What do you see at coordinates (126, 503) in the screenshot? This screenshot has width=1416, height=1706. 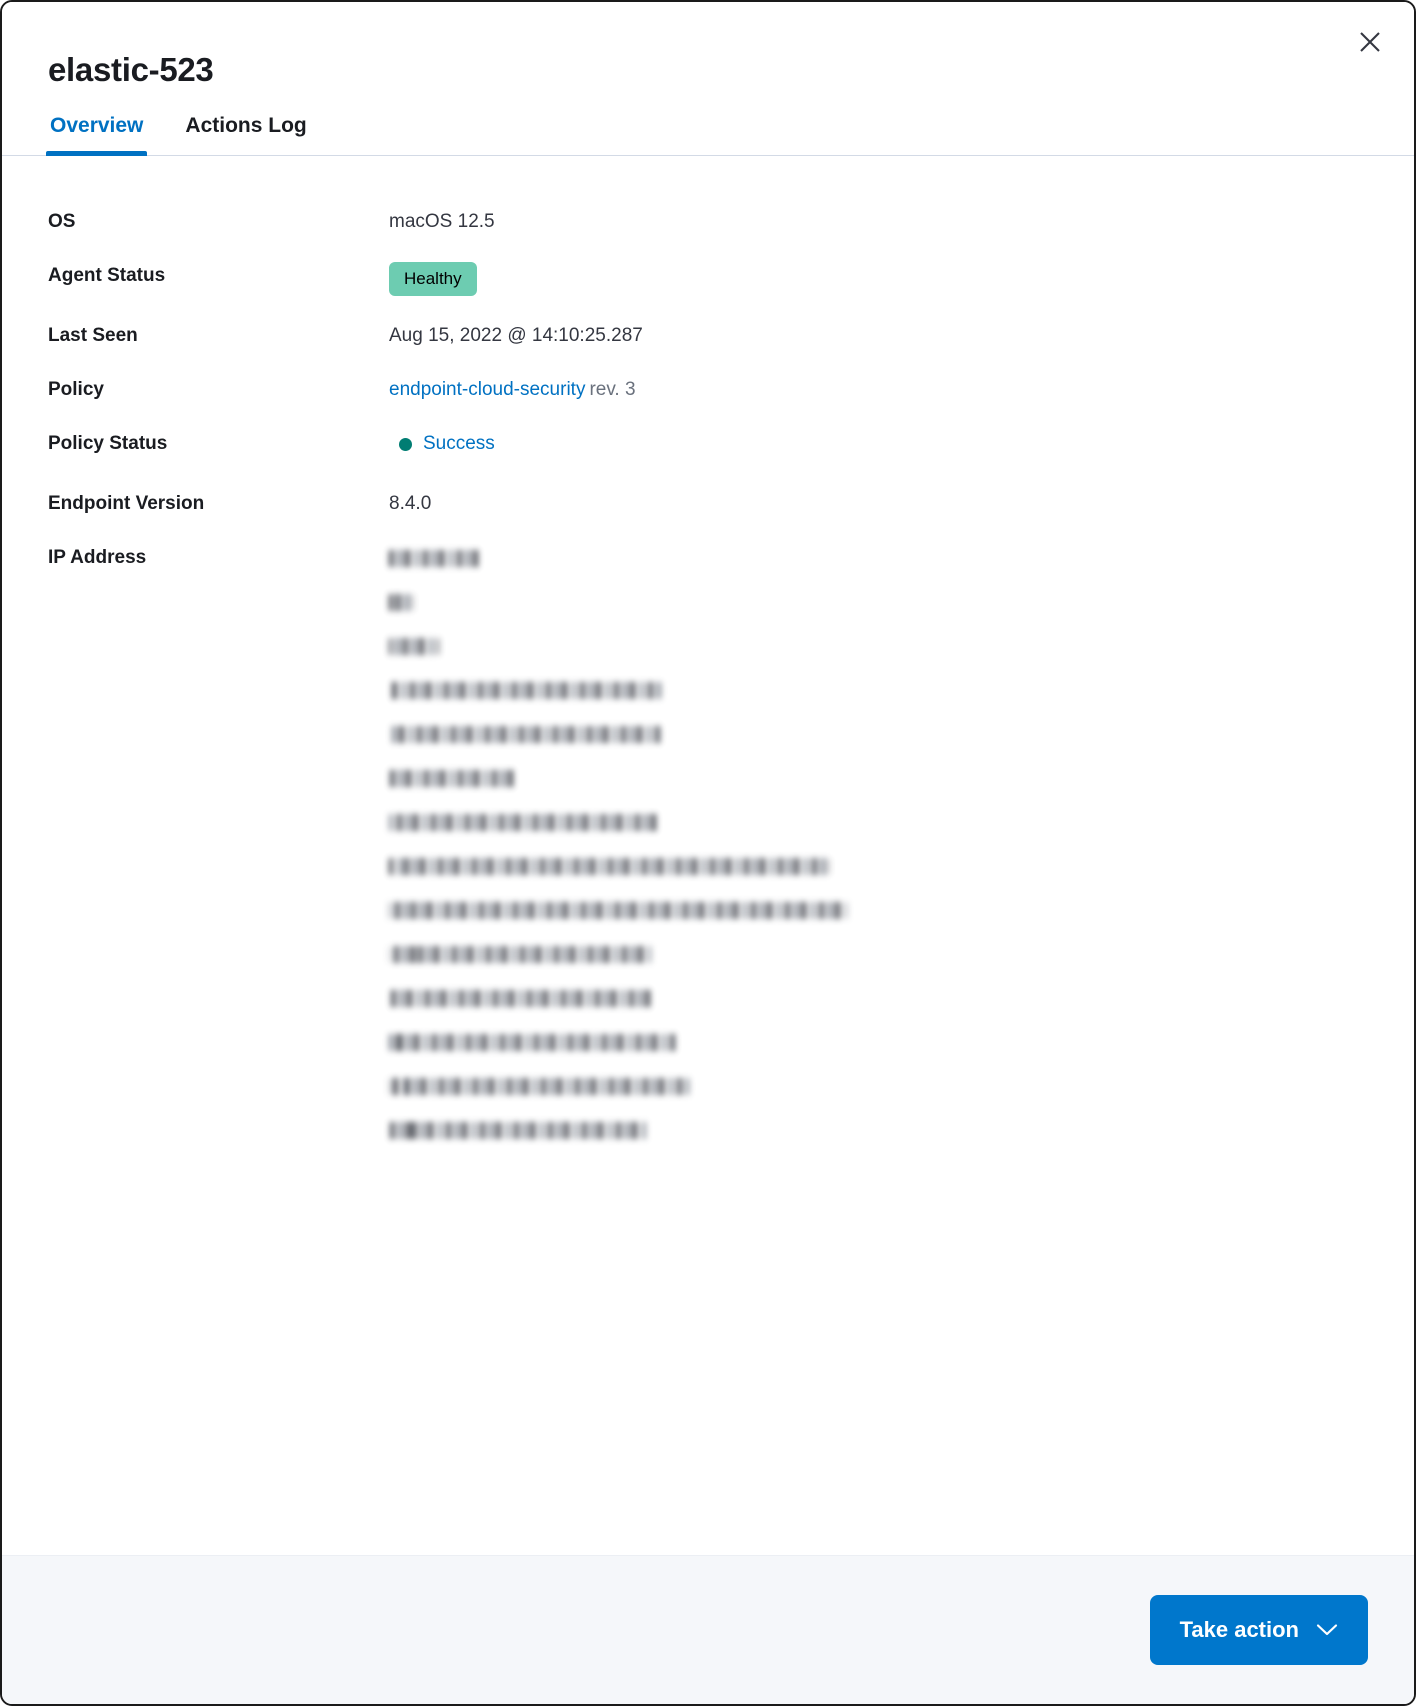 I see `detail-label-endpoint-version: Endpoint Version` at bounding box center [126, 503].